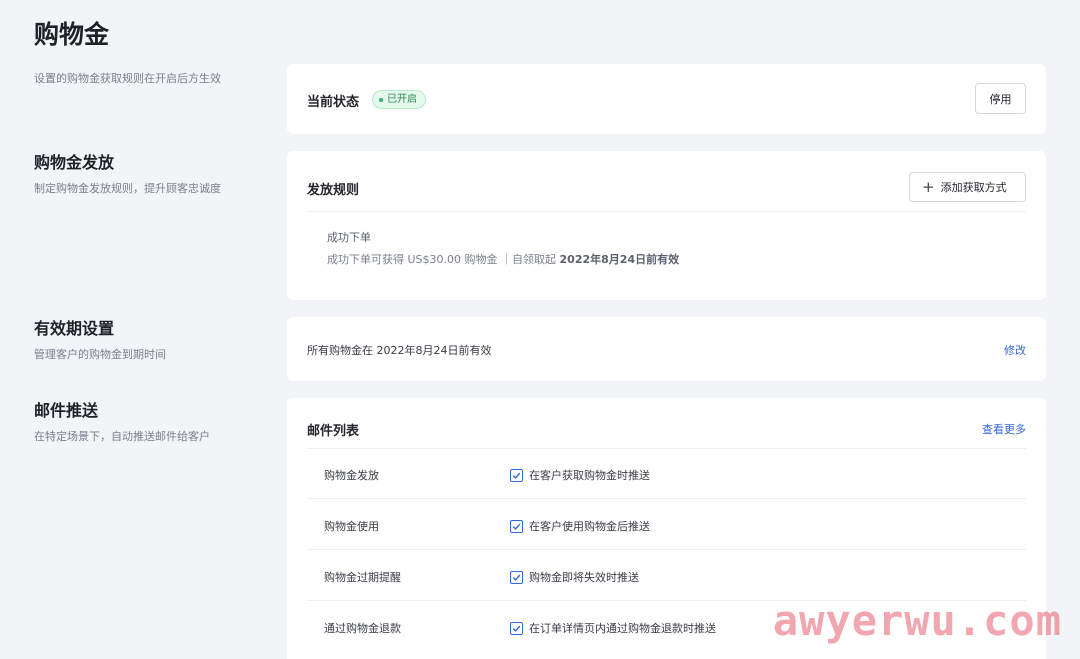 This screenshot has width=1080, height=659. Describe the element at coordinates (666, 99) in the screenshot. I see `status-card: 当前状态 已开启 停用` at that location.